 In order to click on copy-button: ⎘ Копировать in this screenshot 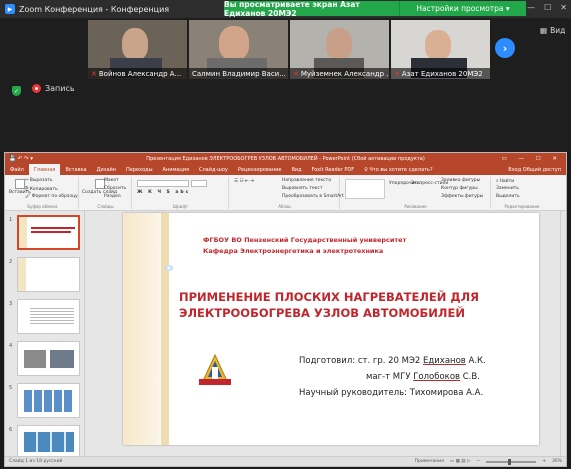, I will do `click(41, 189)`.